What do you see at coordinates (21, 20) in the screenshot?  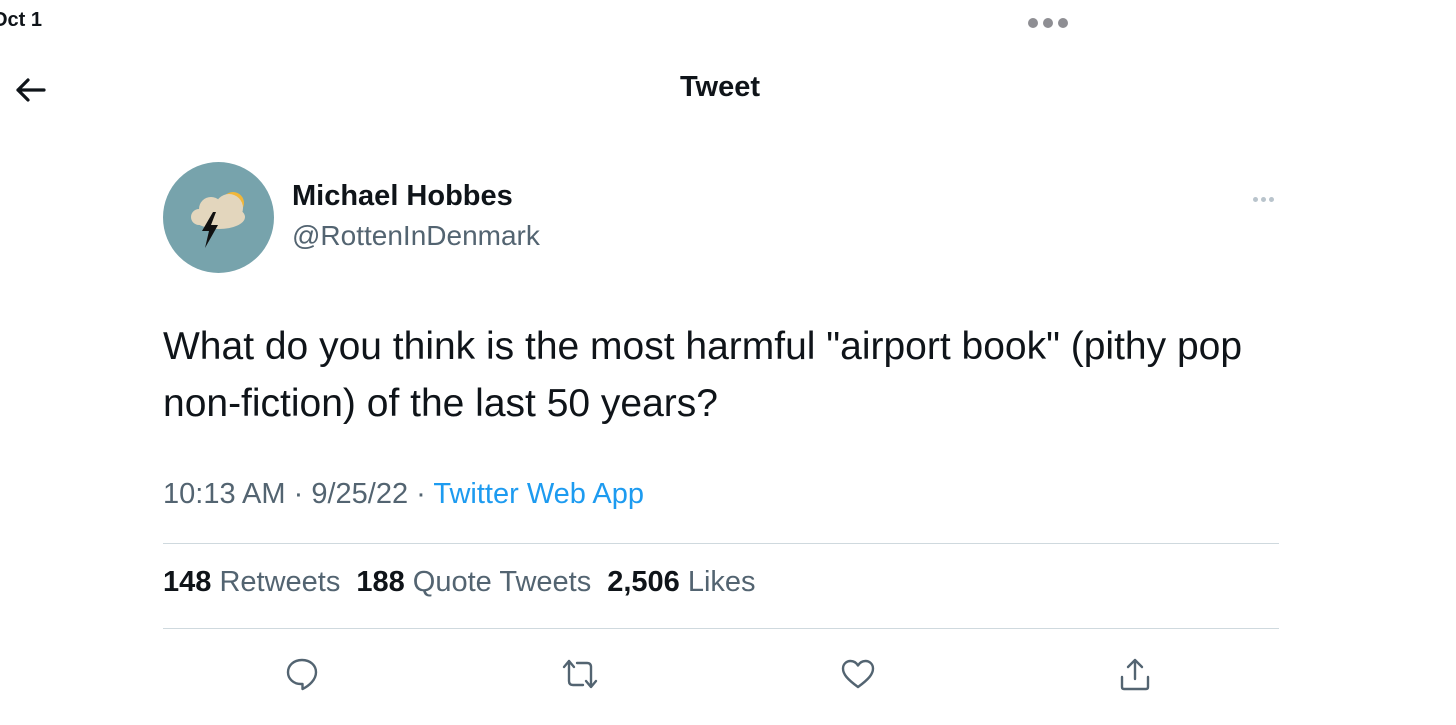 I see `status-bar-date: Oct 1` at bounding box center [21, 20].